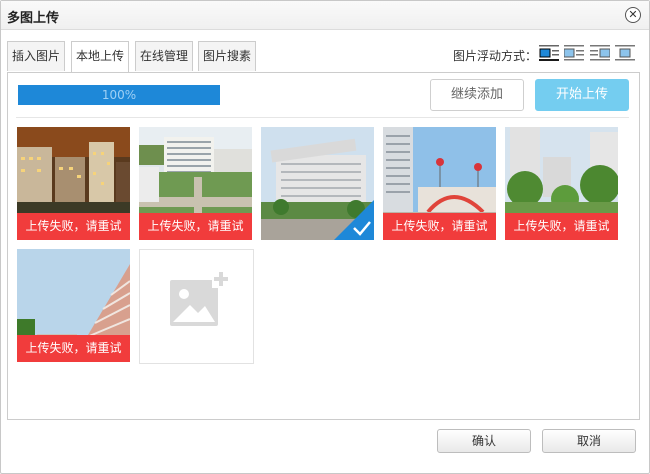  Describe the element at coordinates (322, 117) in the screenshot. I see `divider` at that location.